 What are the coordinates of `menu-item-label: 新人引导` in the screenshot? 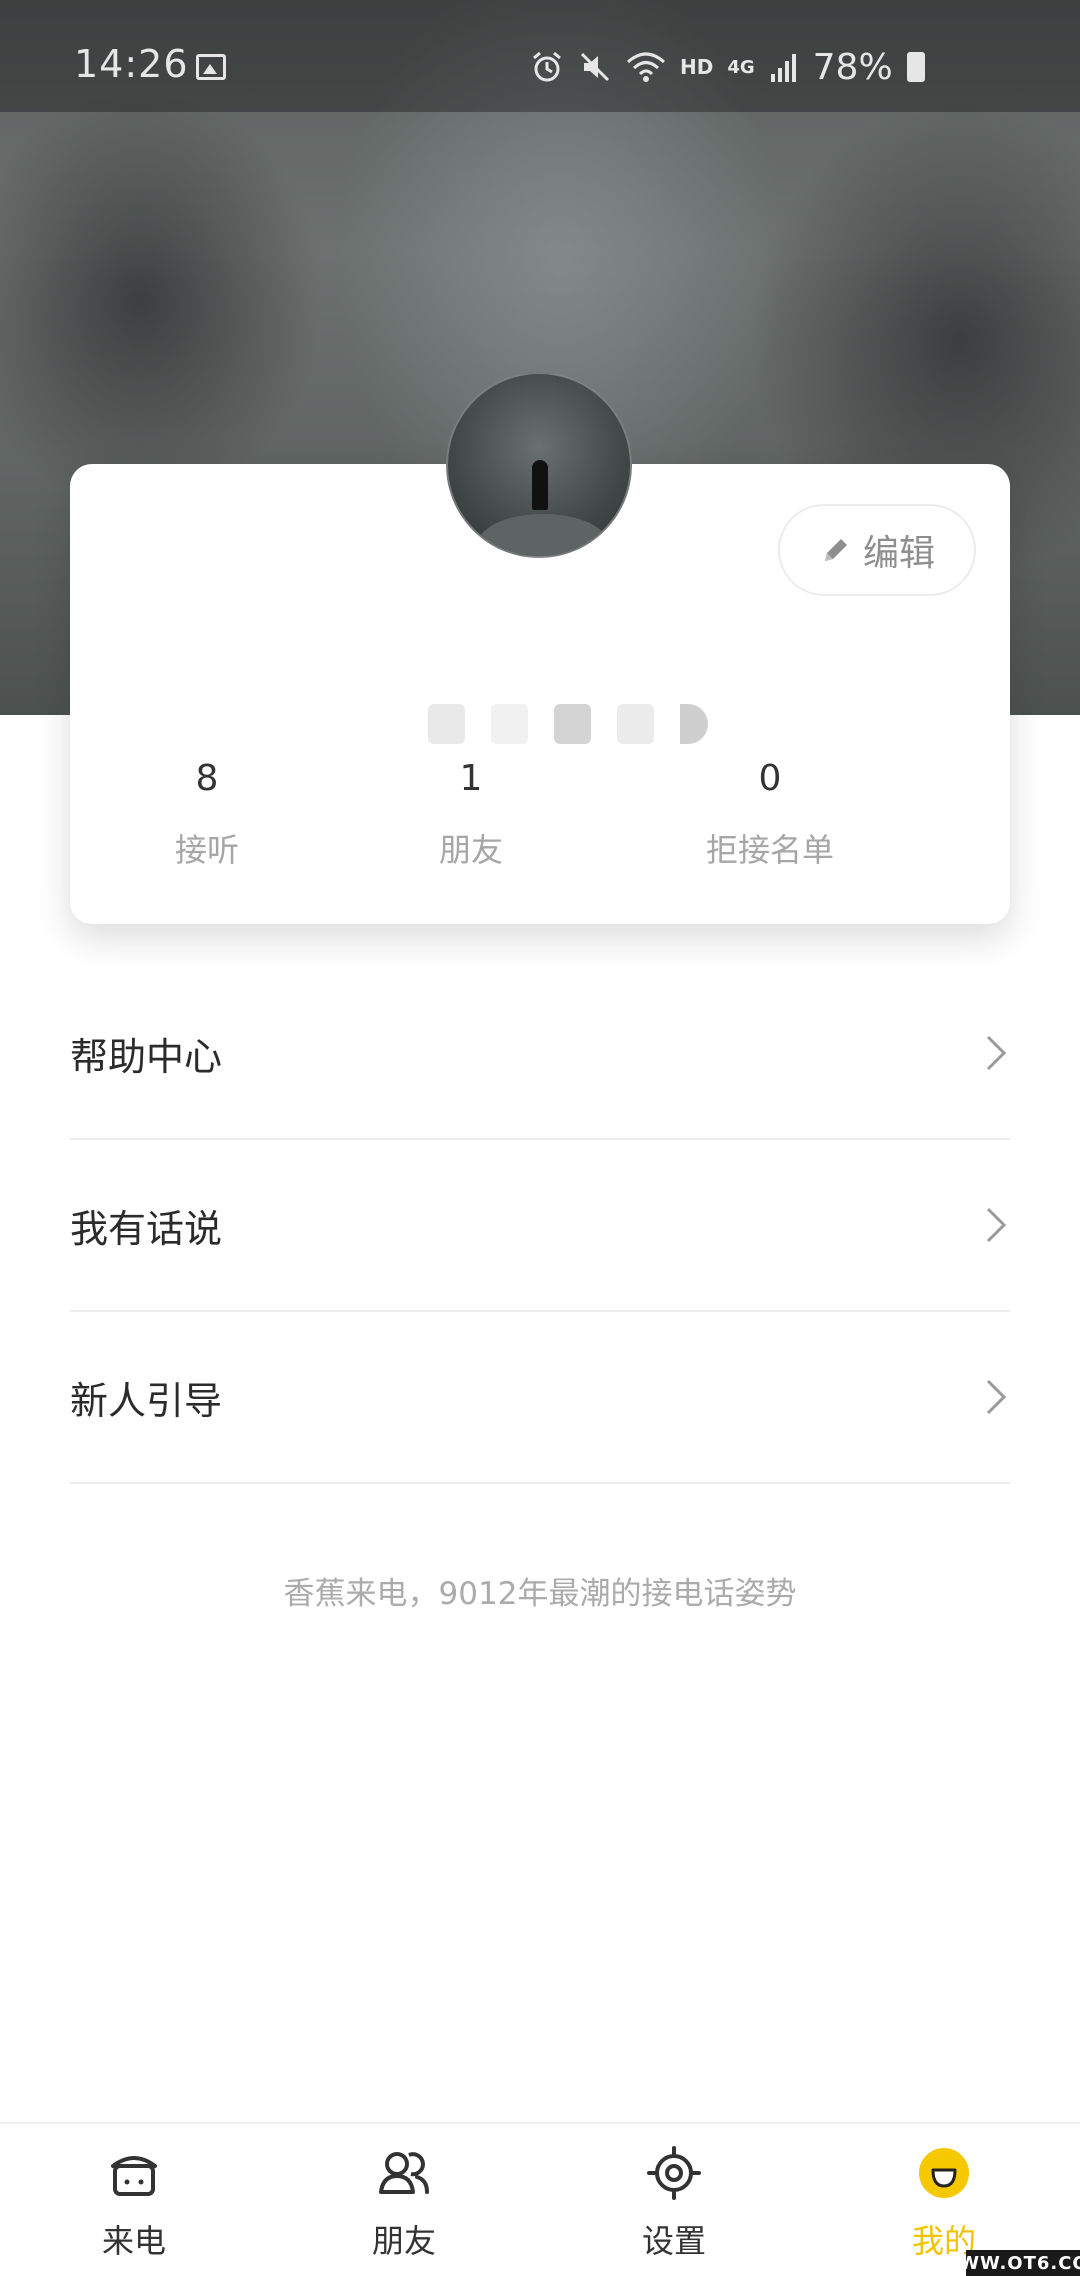 It's located at (146, 1400).